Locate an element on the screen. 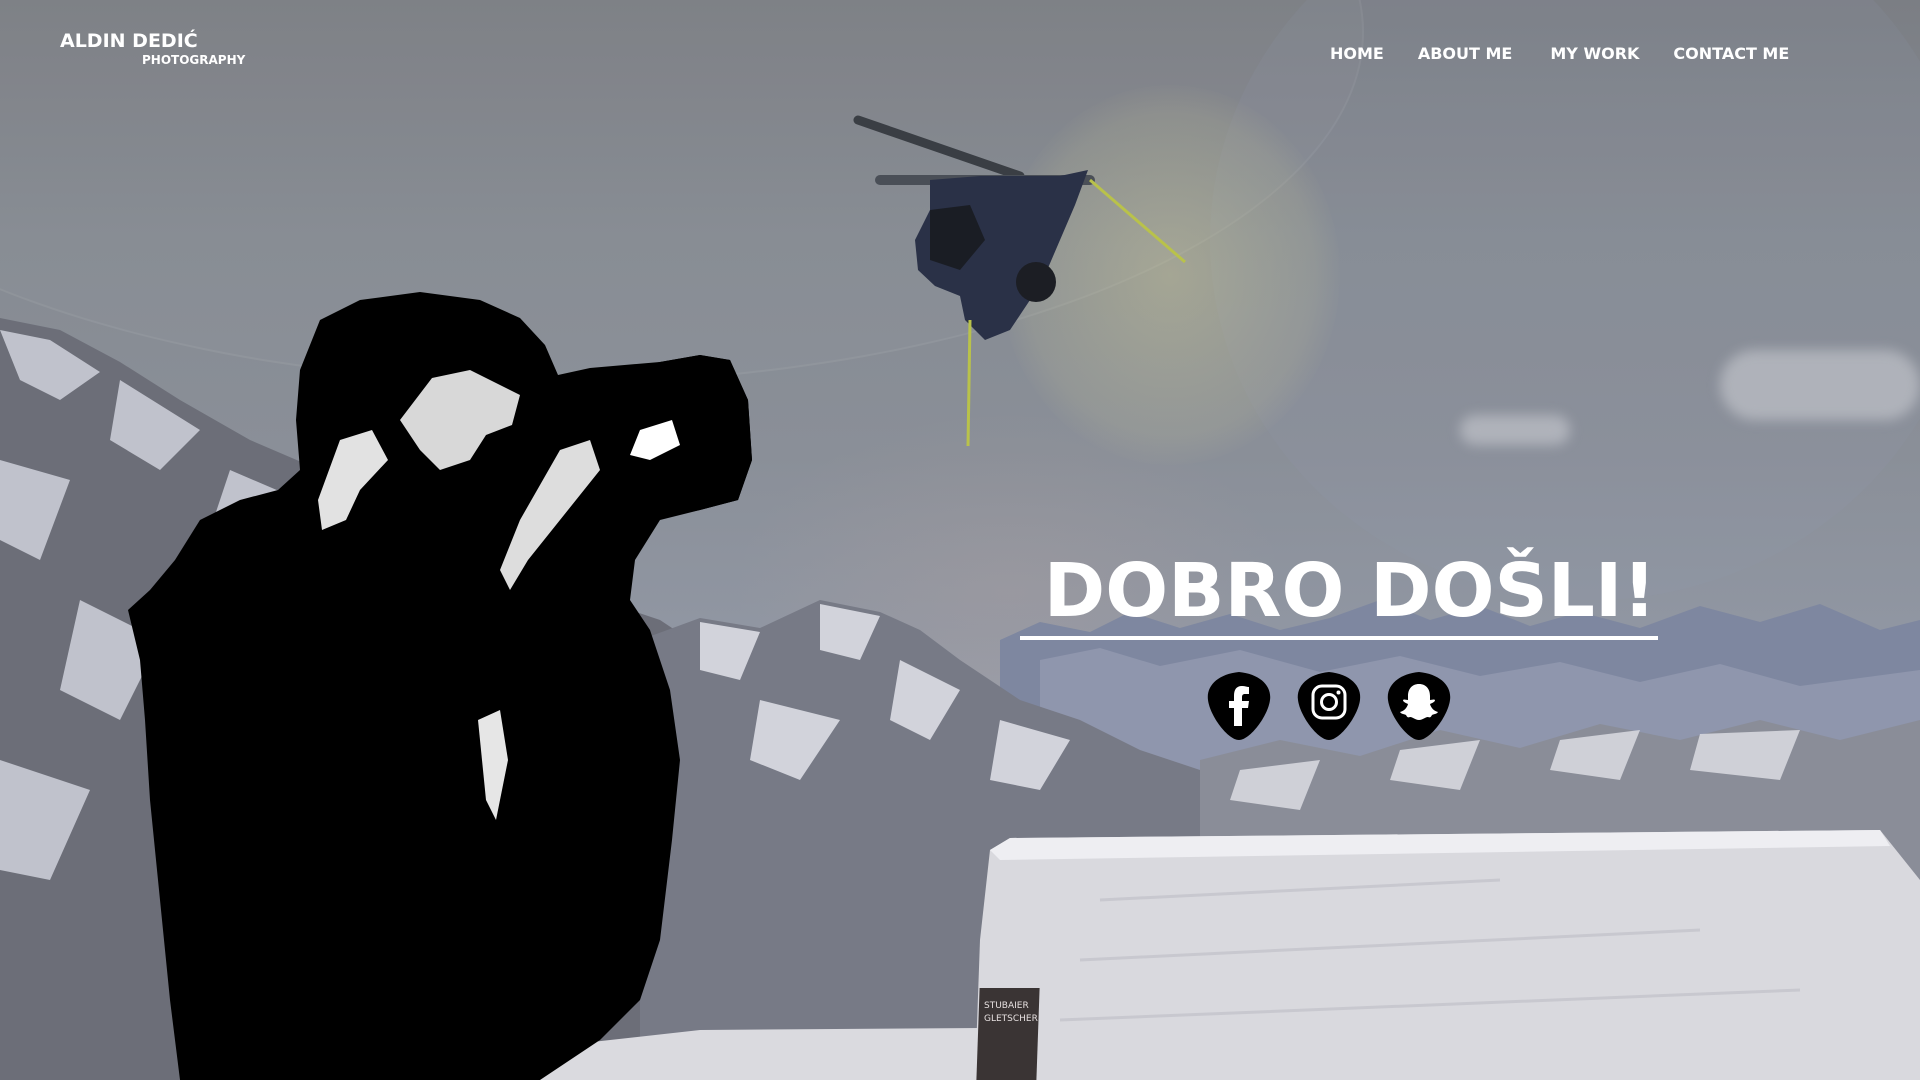 Image resolution: width=1920 pixels, height=1080 pixels. nav-contact-link: CONTACT ME is located at coordinates (1731, 53).